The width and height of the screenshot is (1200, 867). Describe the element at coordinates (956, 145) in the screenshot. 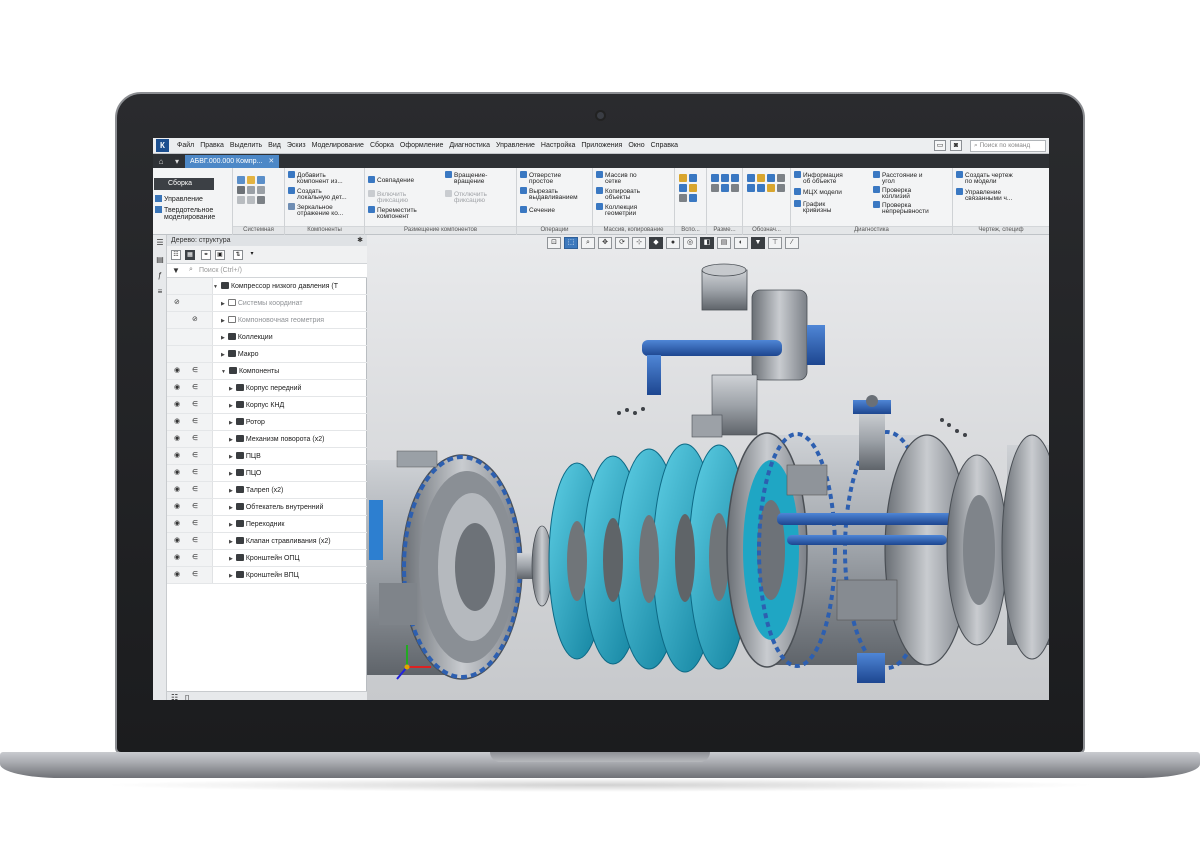

I see `camera-icon: ◙` at that location.